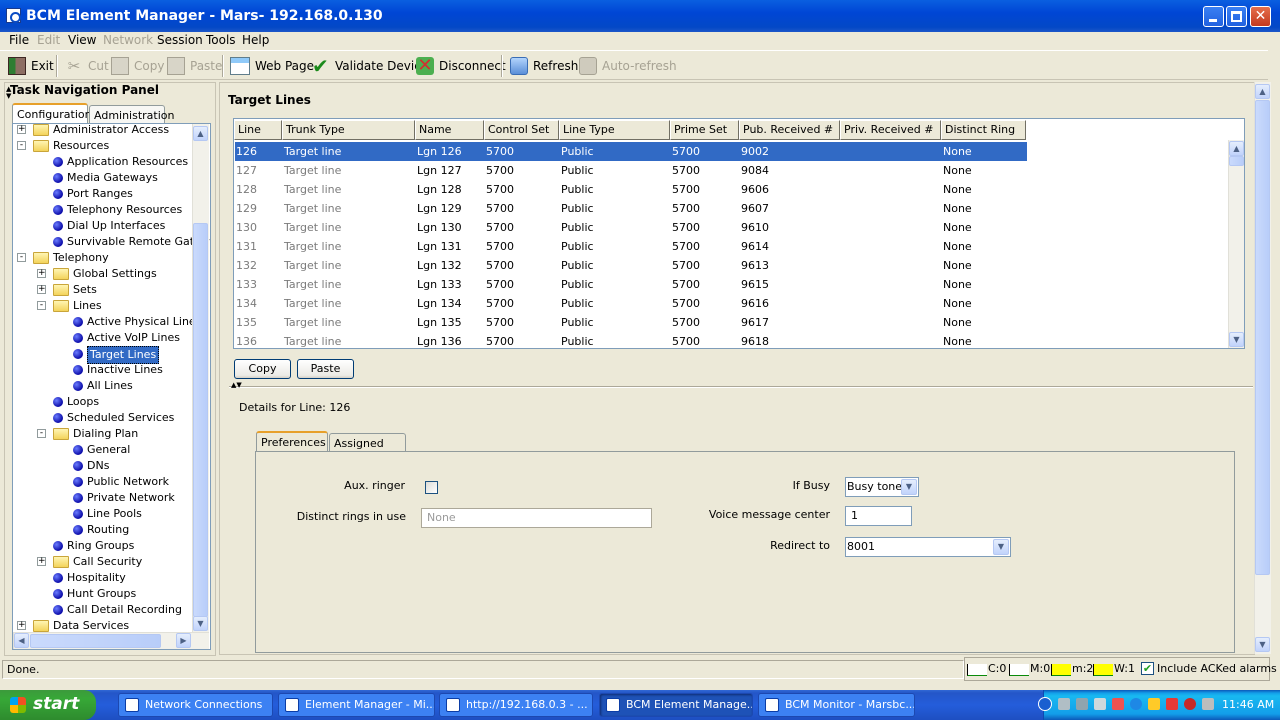 Image resolution: width=1280 pixels, height=720 pixels. I want to click on tree-node: + Global Settings, so click(111, 274).